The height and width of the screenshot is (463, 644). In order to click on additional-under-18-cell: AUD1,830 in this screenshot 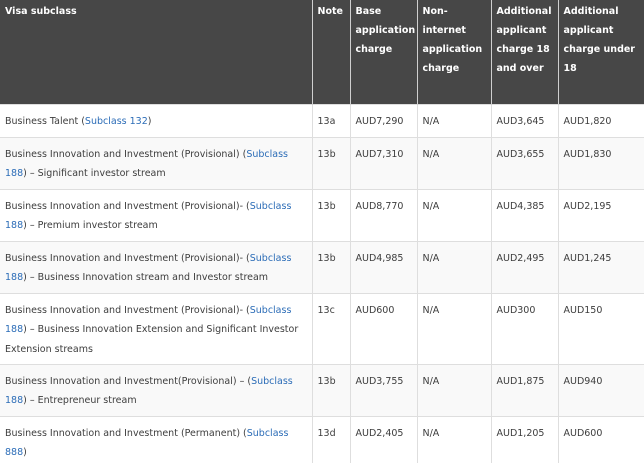, I will do `click(601, 162)`.